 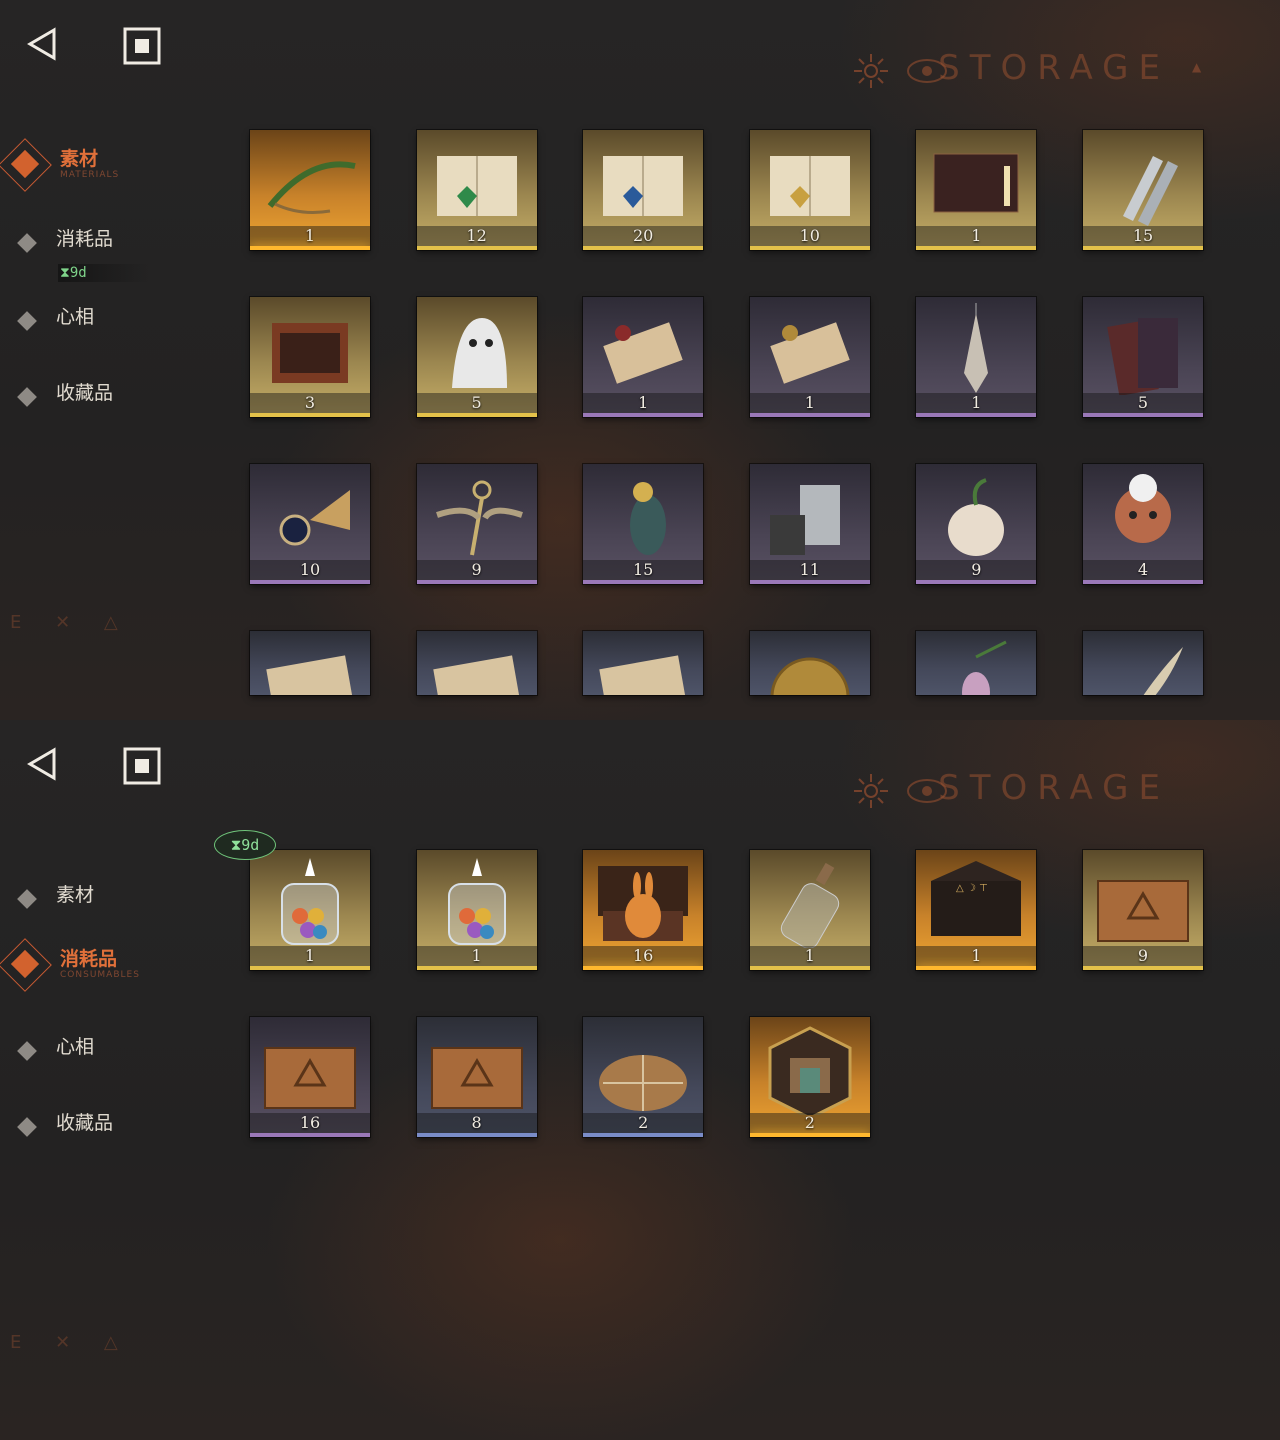 What do you see at coordinates (90, 175) in the screenshot?
I see `category-sublabel: MATERIALS` at bounding box center [90, 175].